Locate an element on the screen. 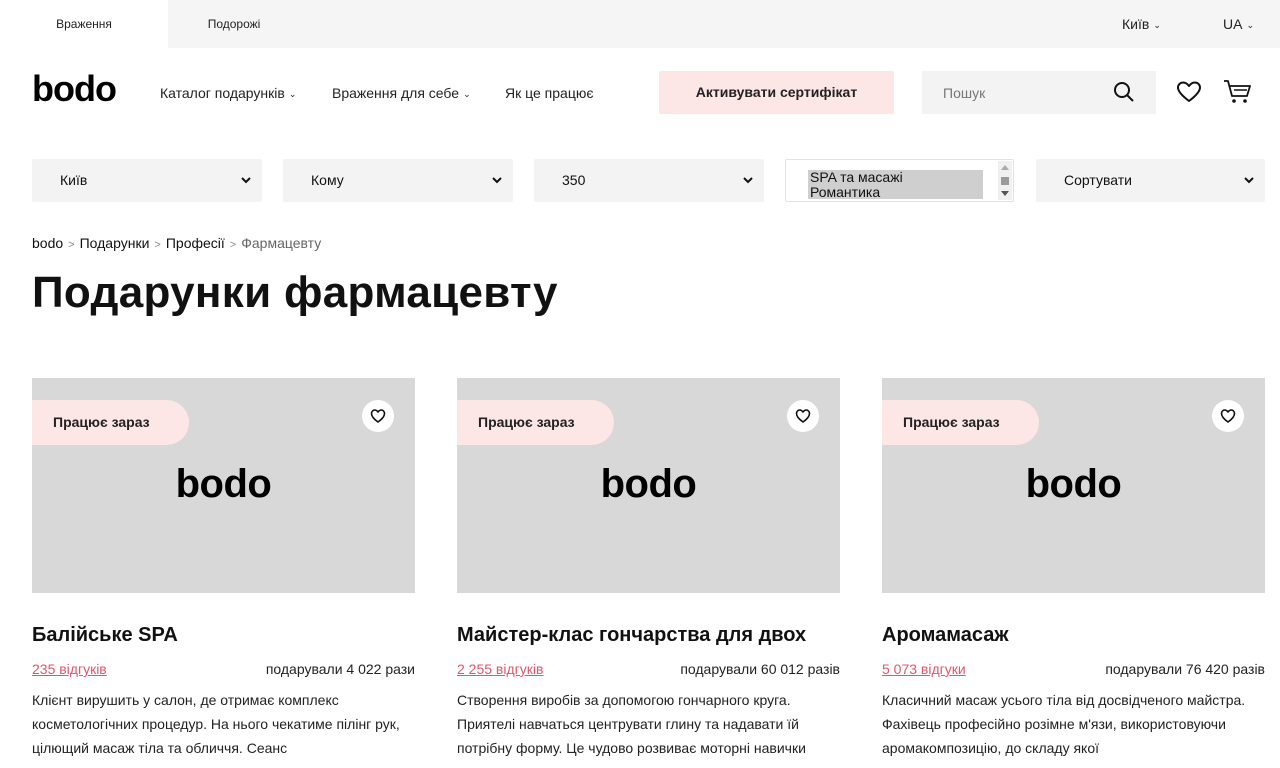 The image size is (1280, 768). breadcrumb-item: Подарунки is located at coordinates (115, 243).